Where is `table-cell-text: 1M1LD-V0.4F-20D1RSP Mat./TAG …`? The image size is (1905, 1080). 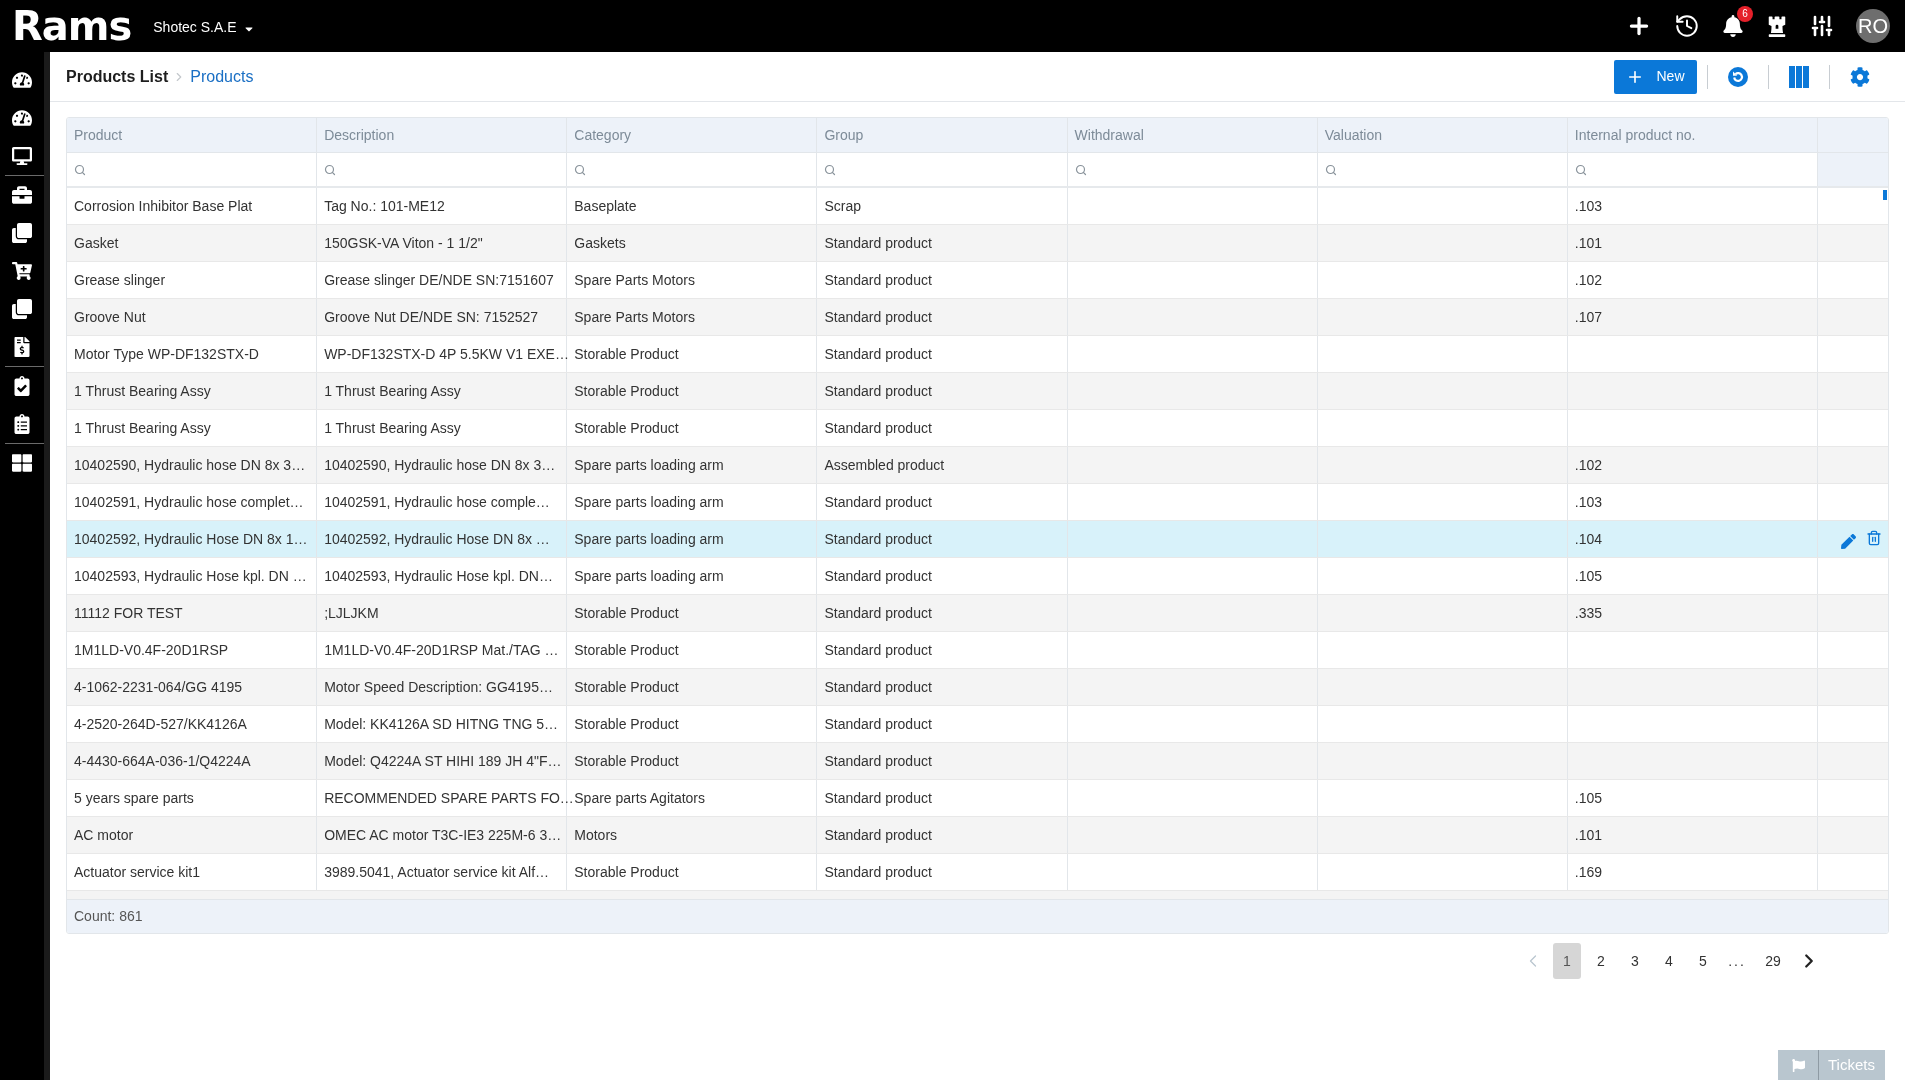
table-cell-text: 1M1LD-V0.4F-20D1RSP Mat./TAG … is located at coordinates (441, 650).